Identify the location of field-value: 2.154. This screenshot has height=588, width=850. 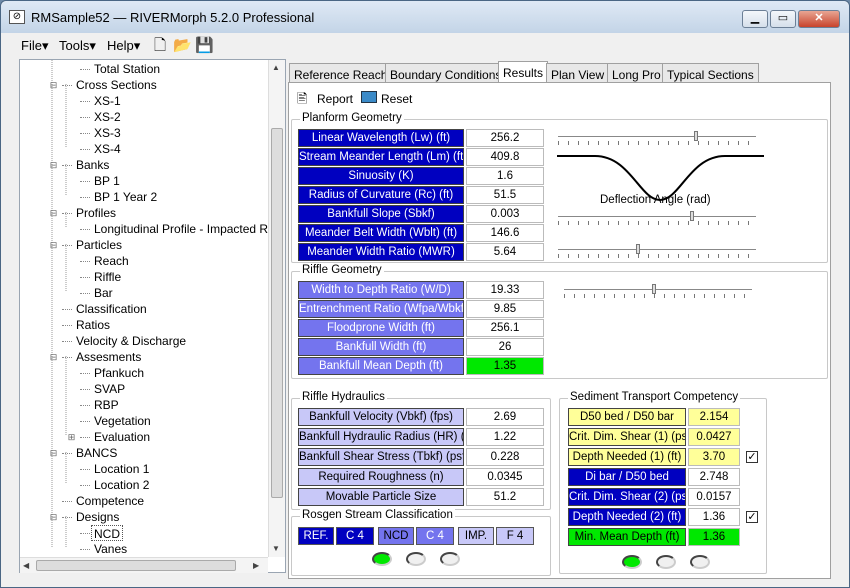
(714, 417).